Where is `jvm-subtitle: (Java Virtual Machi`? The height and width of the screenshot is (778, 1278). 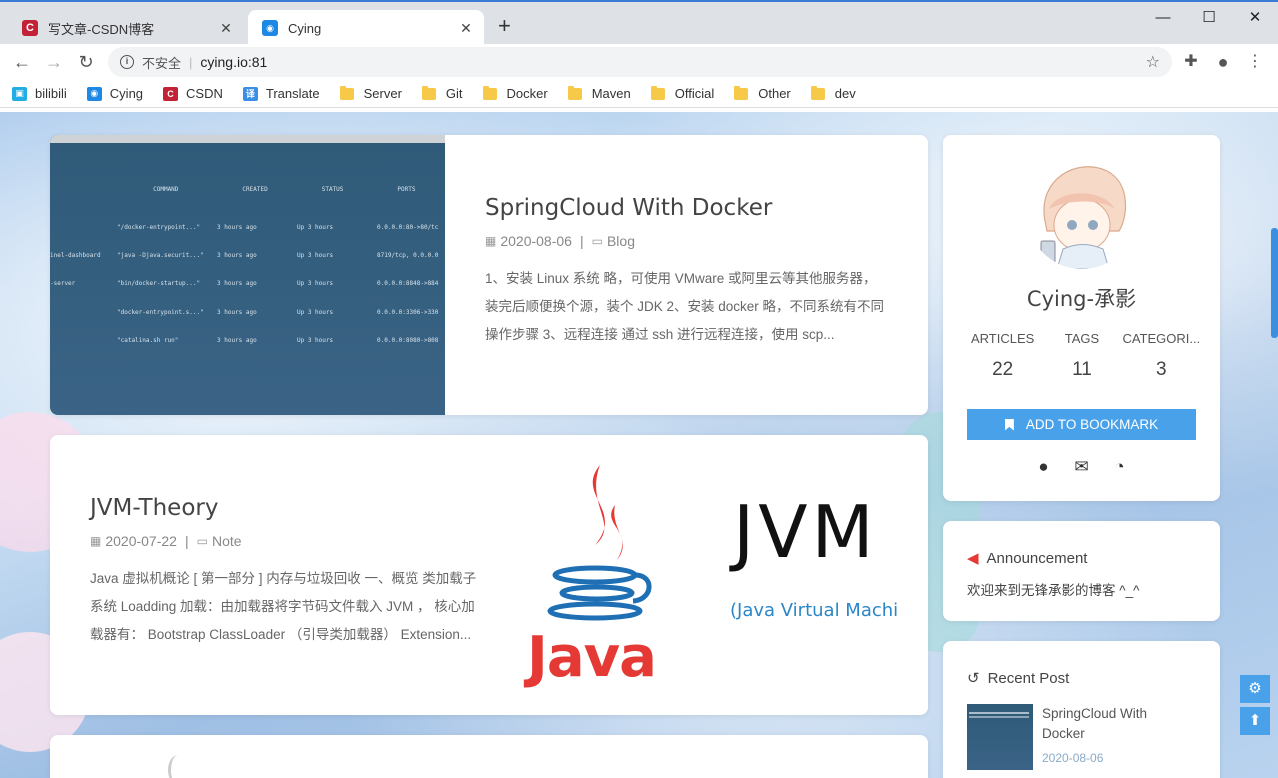
jvm-subtitle: (Java Virtual Machi is located at coordinates (814, 610).